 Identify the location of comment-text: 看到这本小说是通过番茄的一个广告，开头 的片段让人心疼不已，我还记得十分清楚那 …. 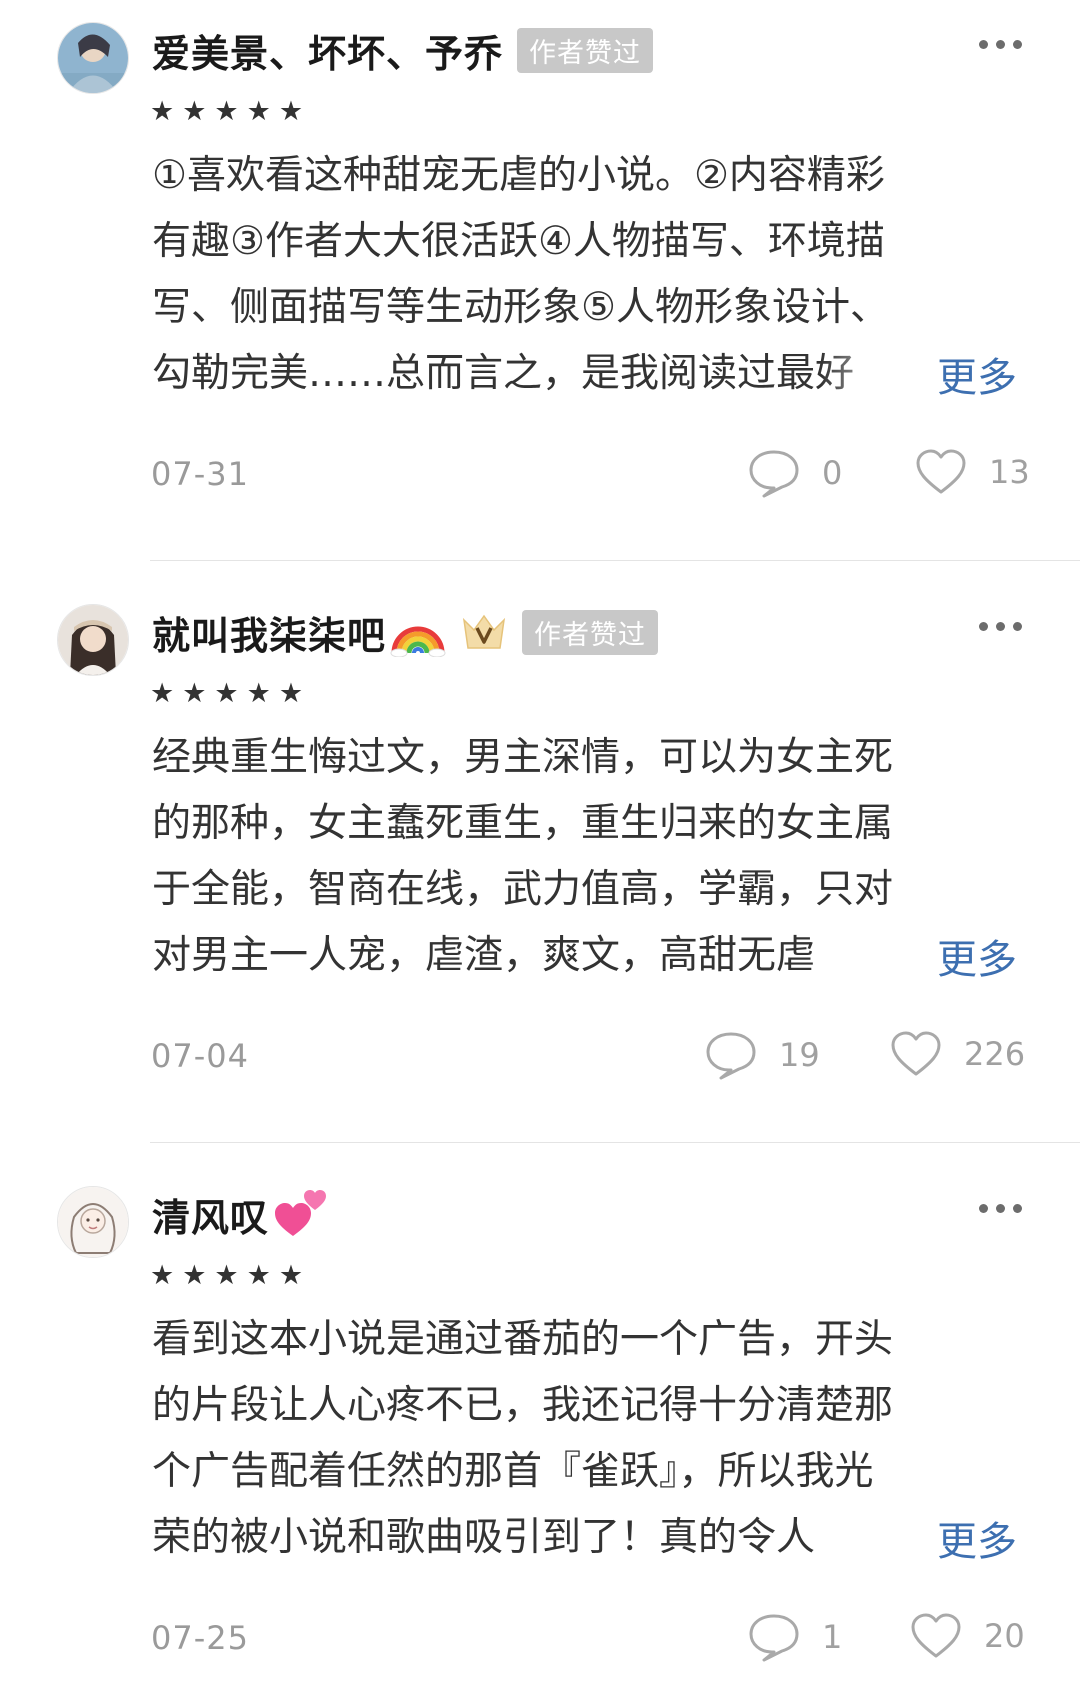
(577, 1439).